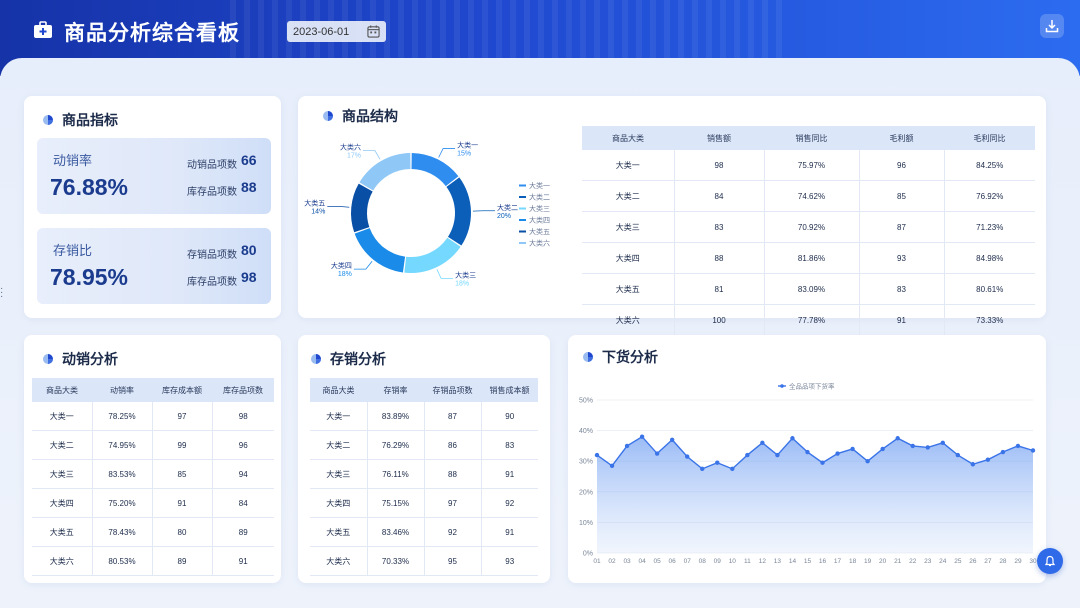 This screenshot has height=608, width=1080. Describe the element at coordinates (812, 196) in the screenshot. I see `table-cell: 74.62%` at that location.